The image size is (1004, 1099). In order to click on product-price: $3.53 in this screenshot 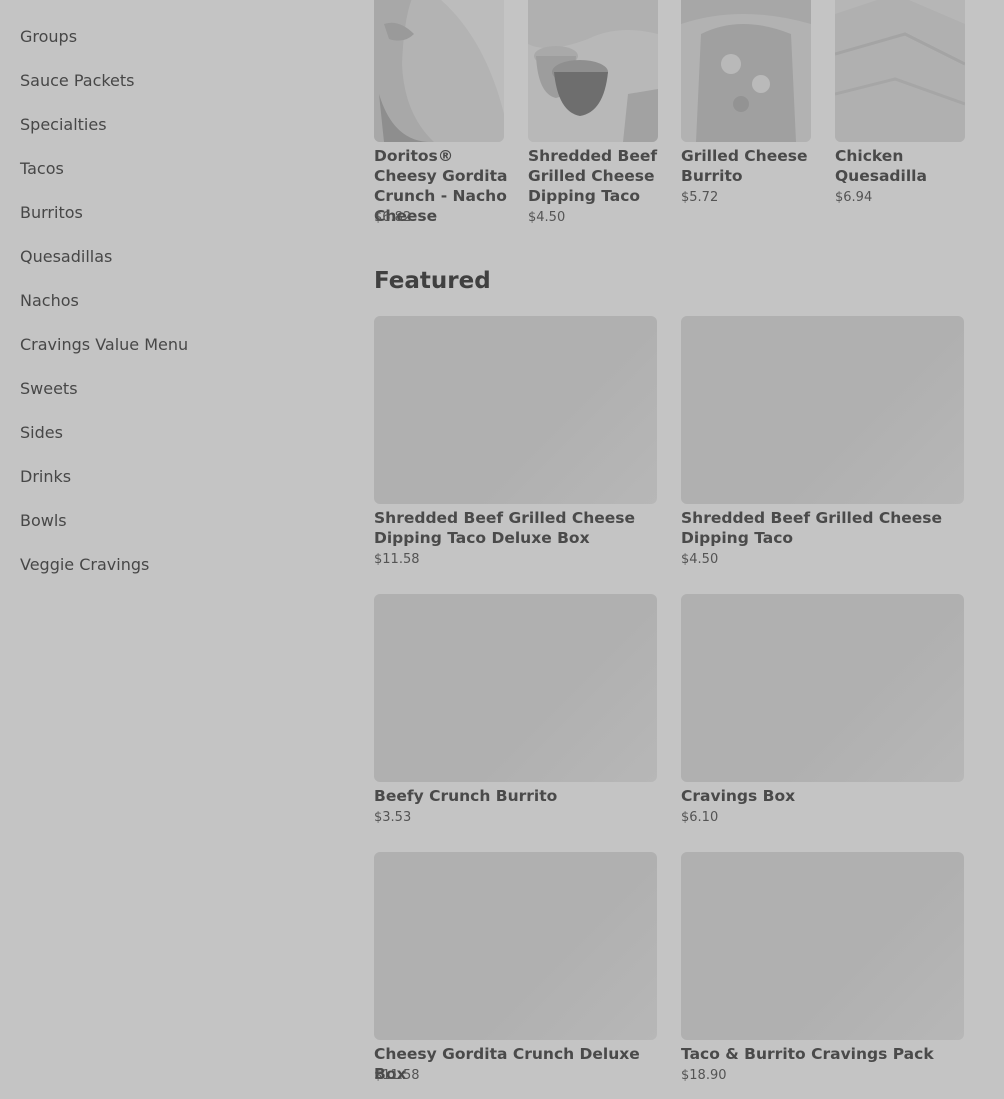, I will do `click(393, 817)`.